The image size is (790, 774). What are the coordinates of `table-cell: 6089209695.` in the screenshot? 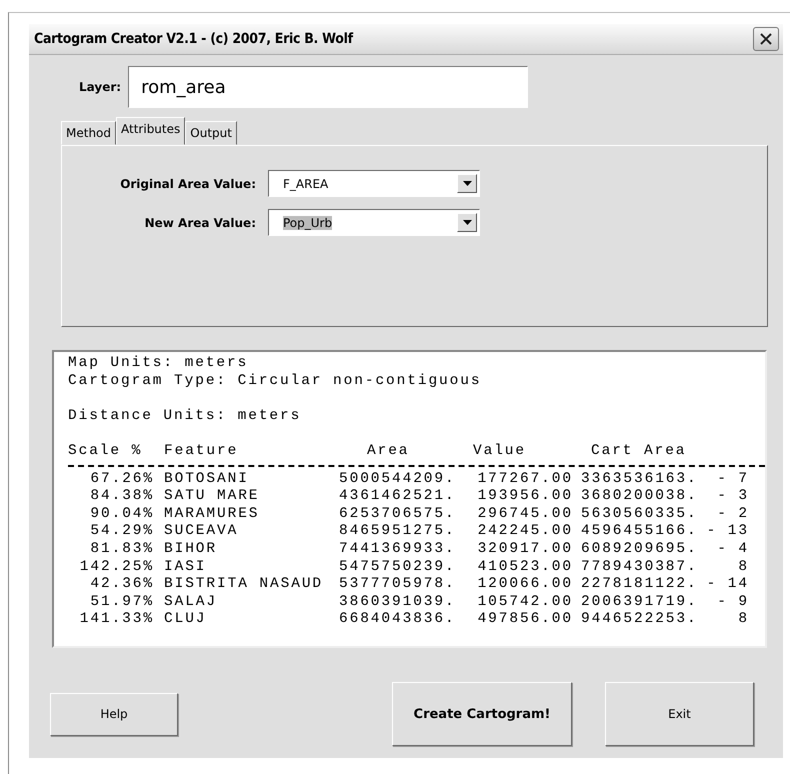 It's located at (638, 549).